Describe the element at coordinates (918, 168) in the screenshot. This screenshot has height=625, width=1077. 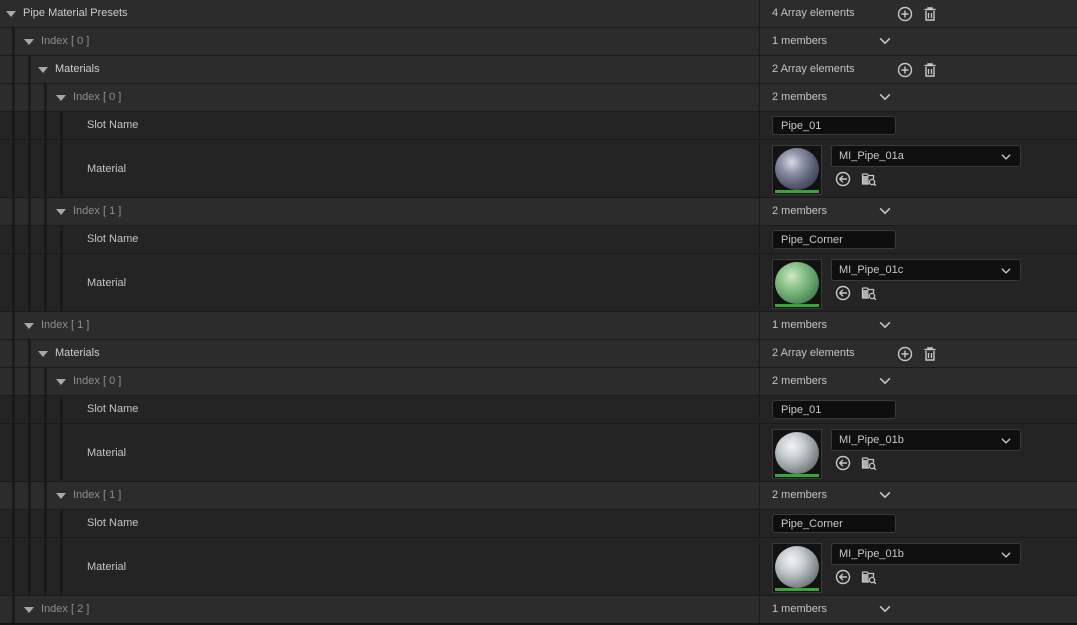
I see `property-value-cell: MI_Pipe_01a` at that location.